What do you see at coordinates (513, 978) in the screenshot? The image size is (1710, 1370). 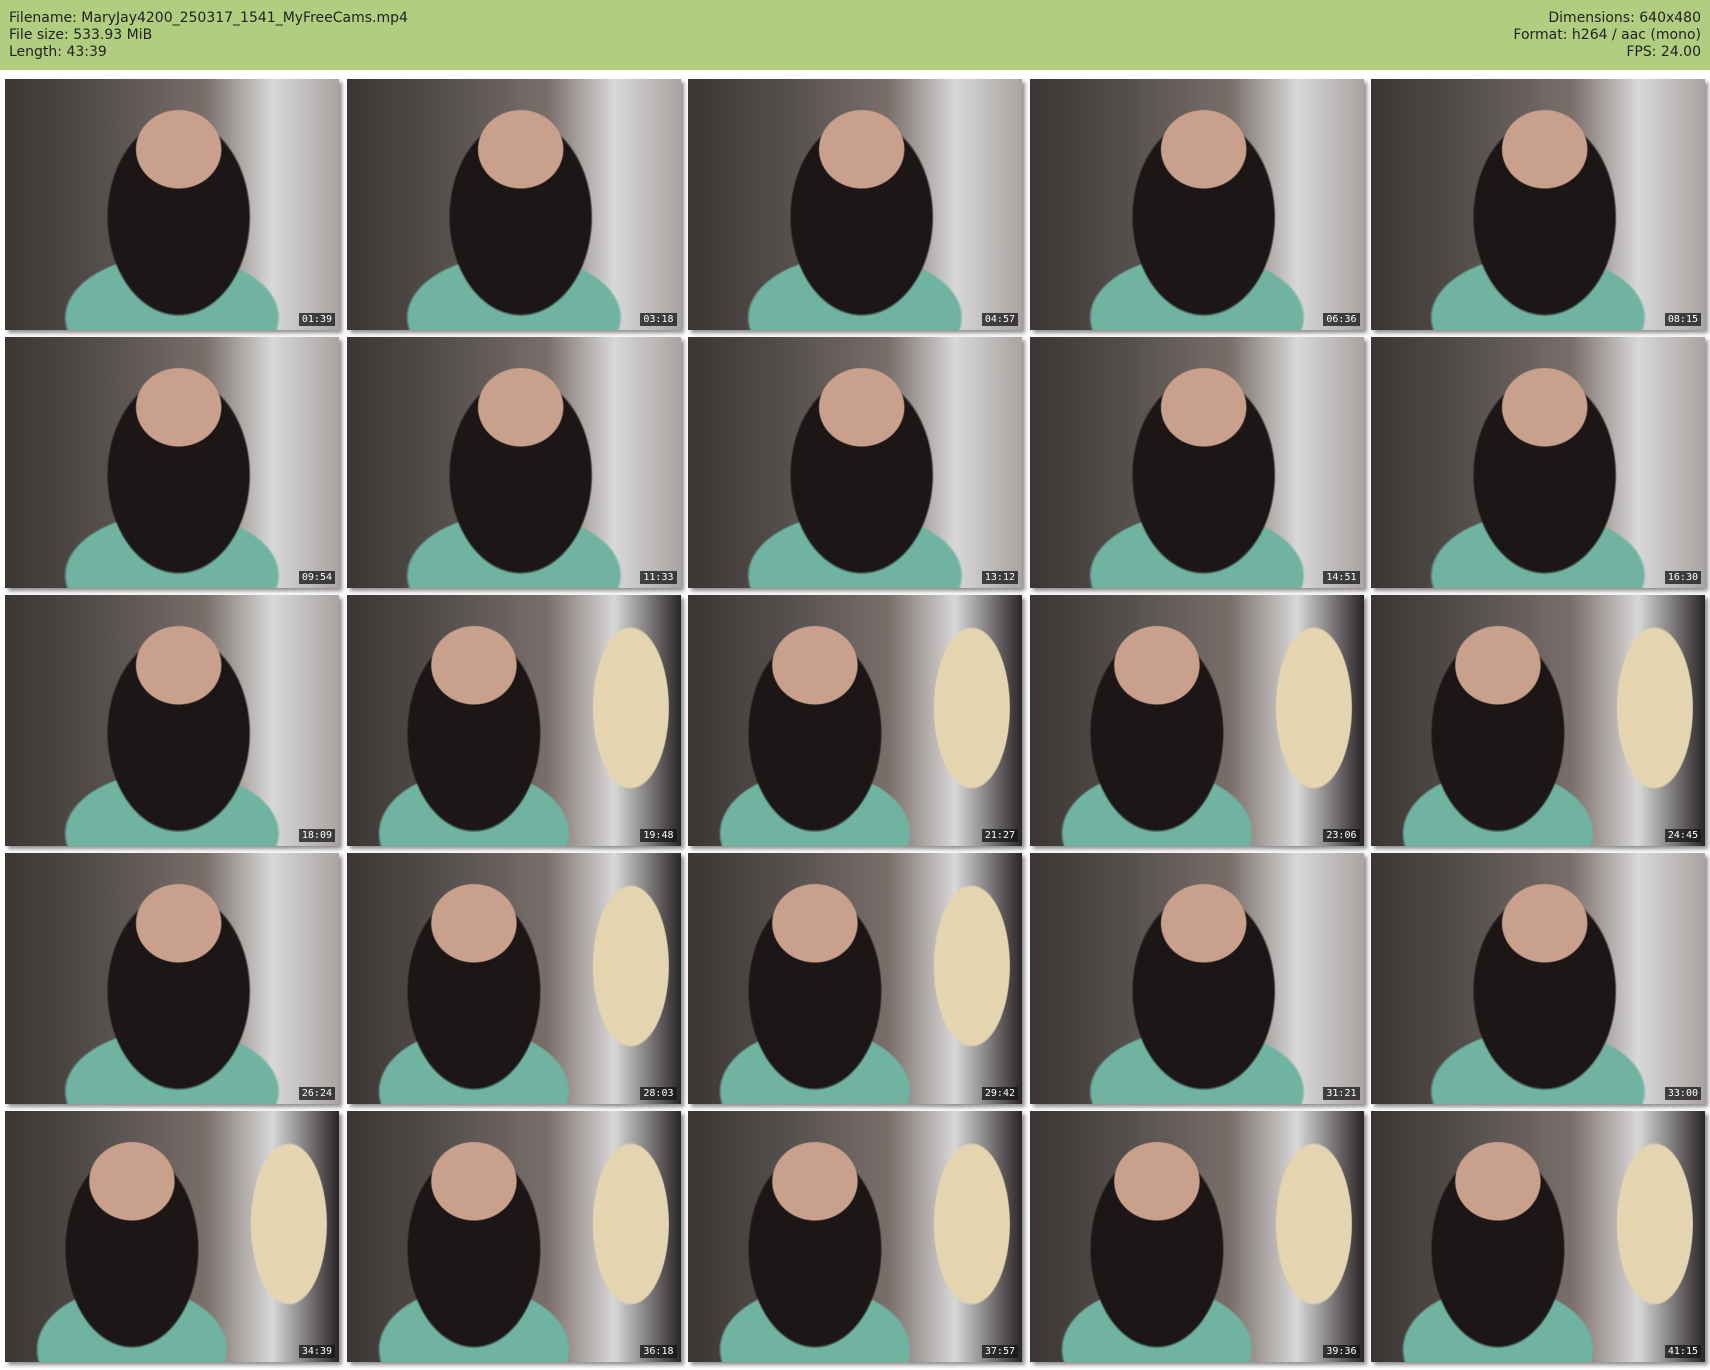 I see `video-thumbnail: 28:03` at bounding box center [513, 978].